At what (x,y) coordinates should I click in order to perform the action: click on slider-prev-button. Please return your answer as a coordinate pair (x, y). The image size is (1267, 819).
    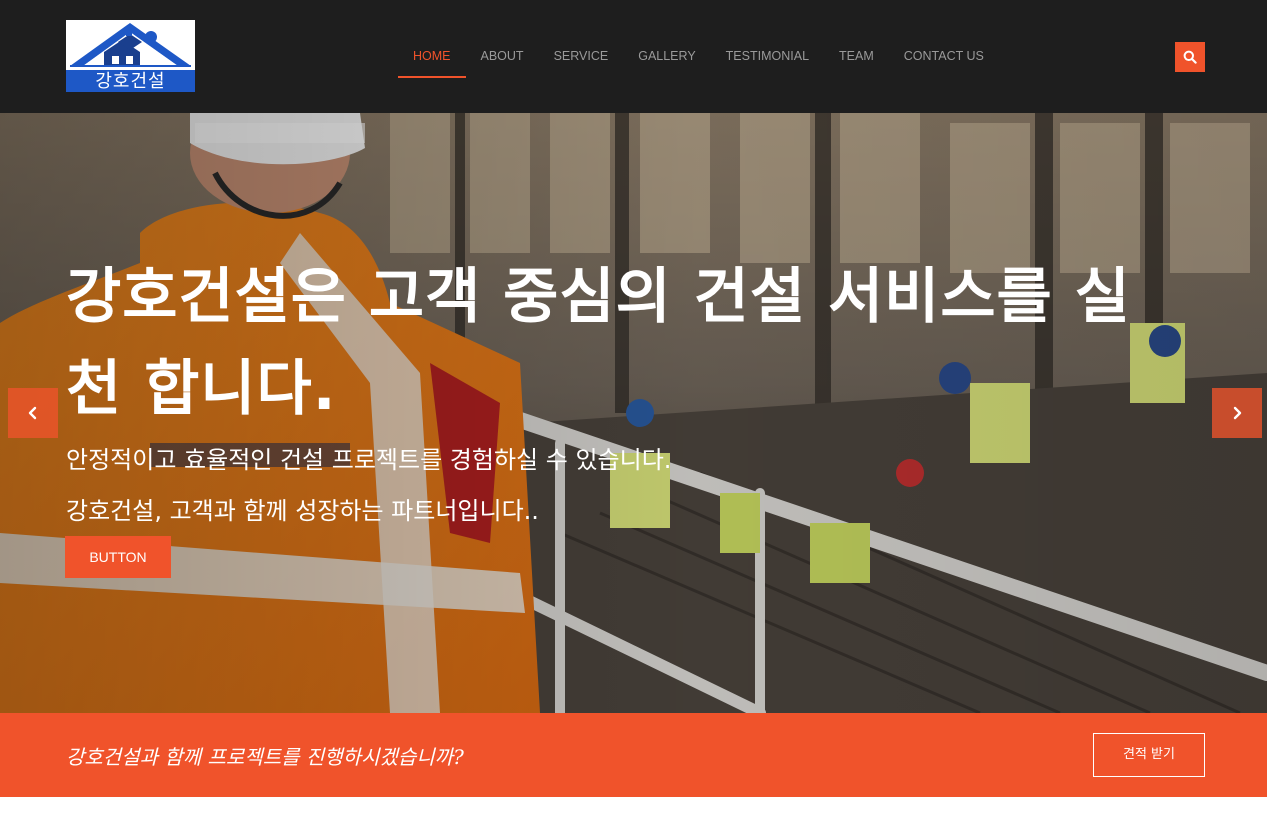
    Looking at the image, I should click on (33, 413).